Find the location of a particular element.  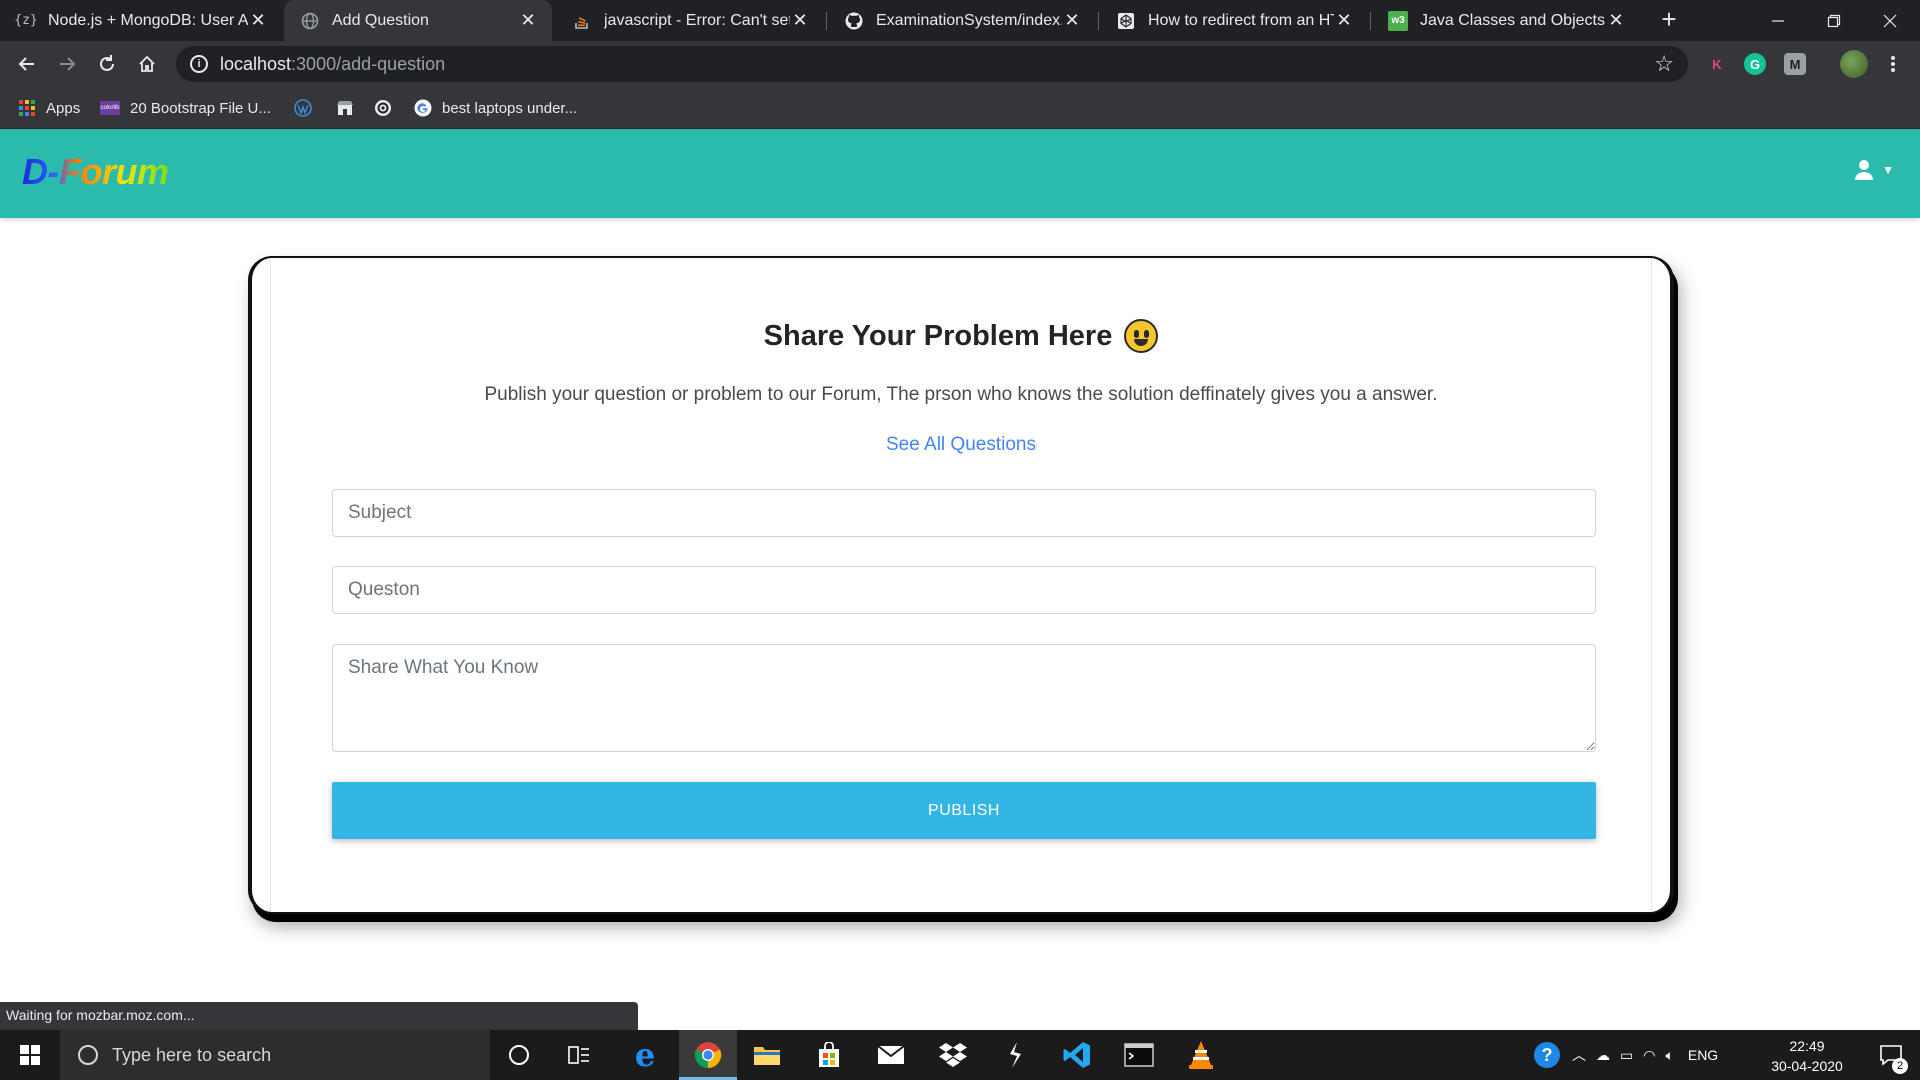

wifi-icon: ◠ is located at coordinates (1649, 1055).